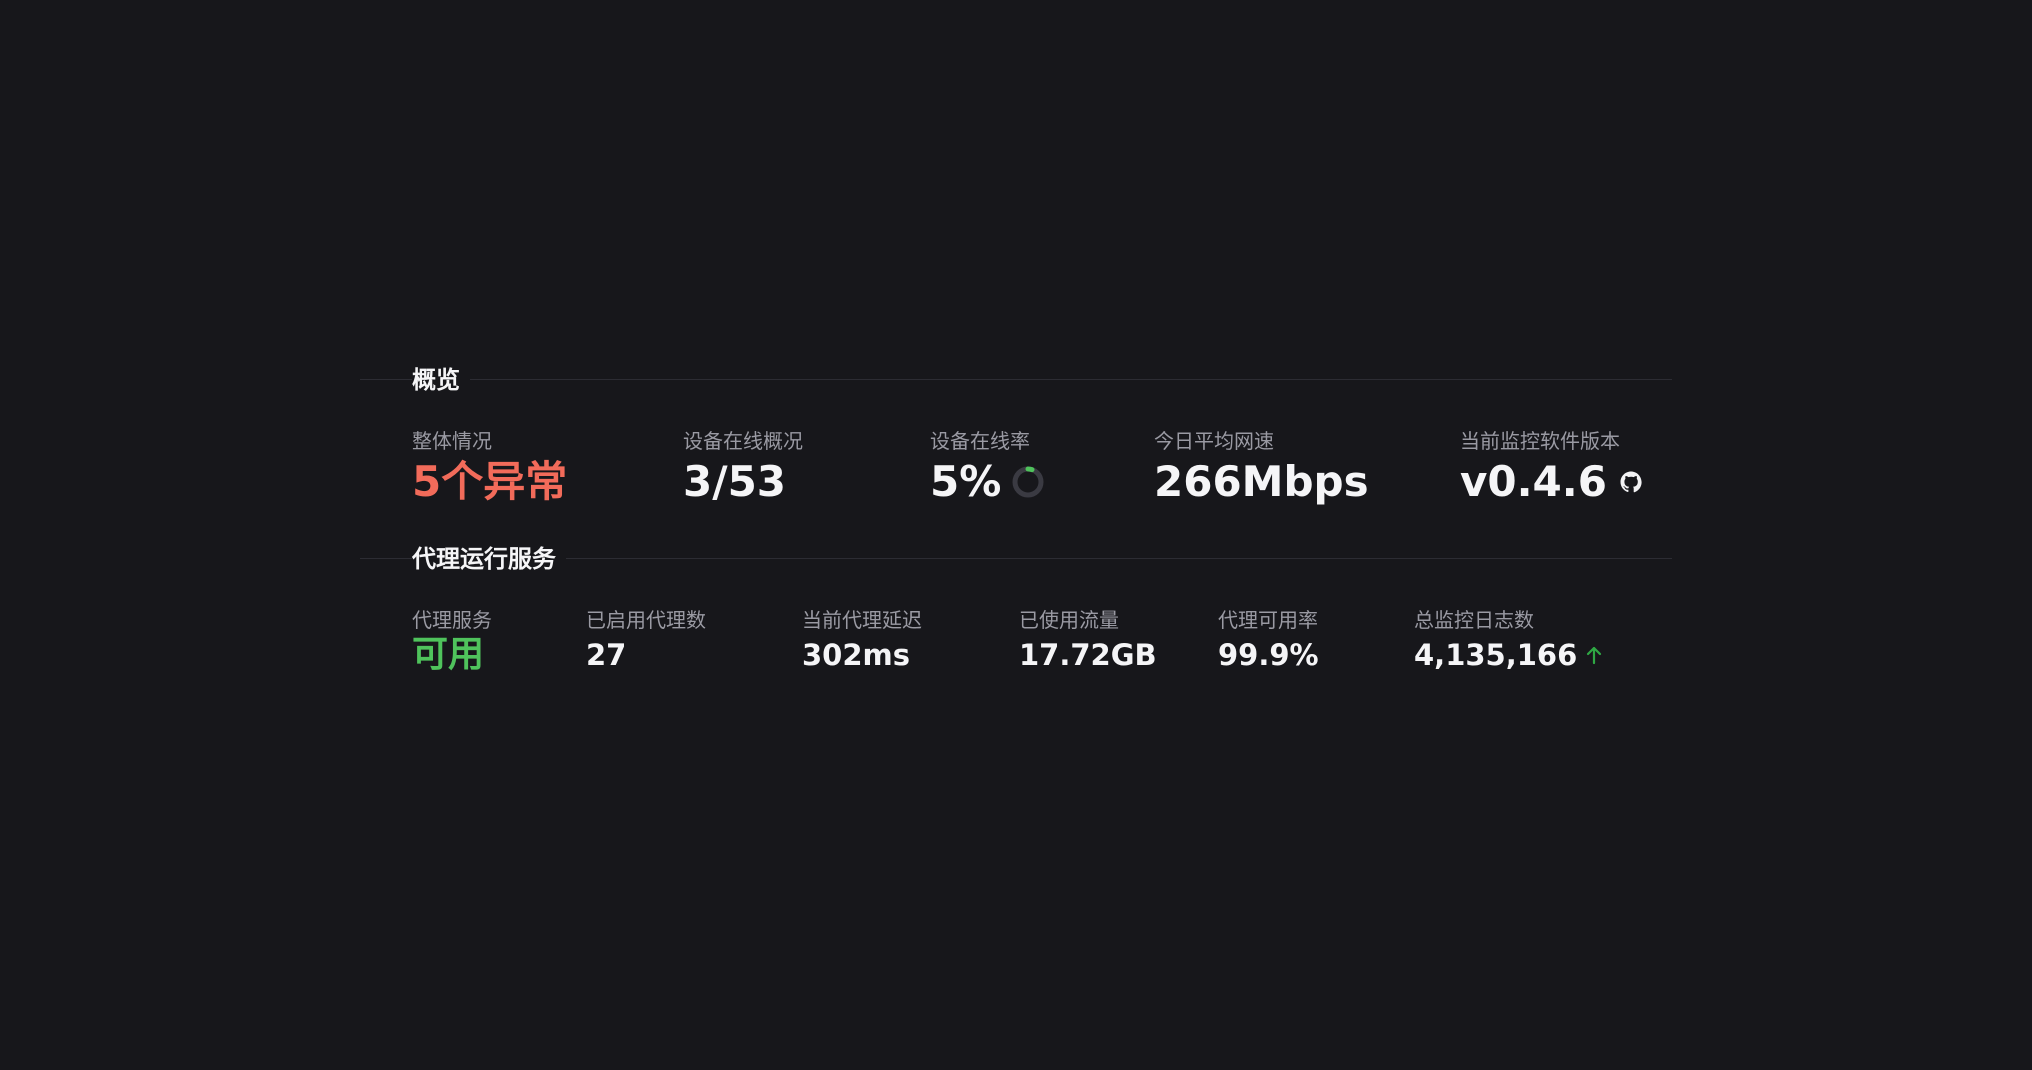 This screenshot has width=2032, height=1070. What do you see at coordinates (1088, 655) in the screenshot?
I see `stat-value: 17.72GB` at bounding box center [1088, 655].